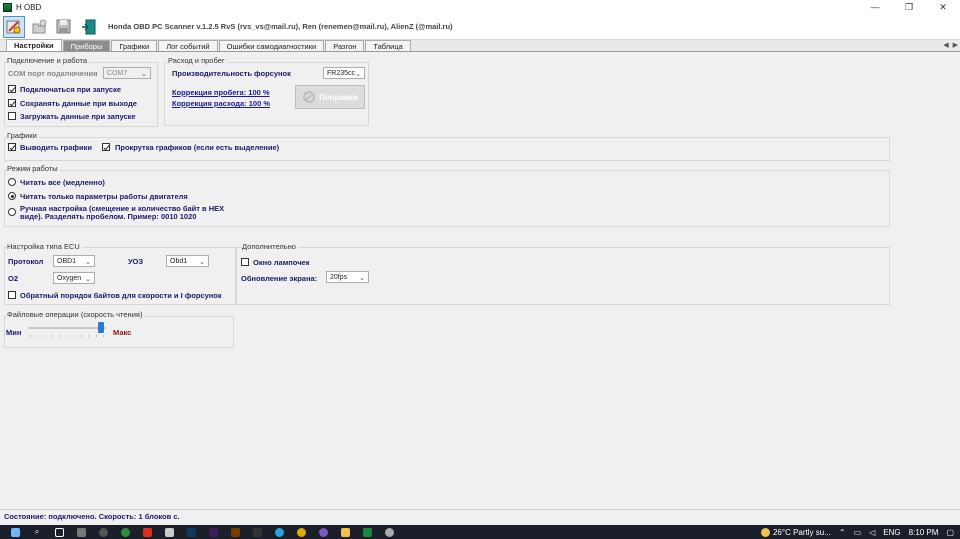 This screenshot has width=960, height=539. I want to click on injector-label: Производительность форсунок, so click(231, 73).